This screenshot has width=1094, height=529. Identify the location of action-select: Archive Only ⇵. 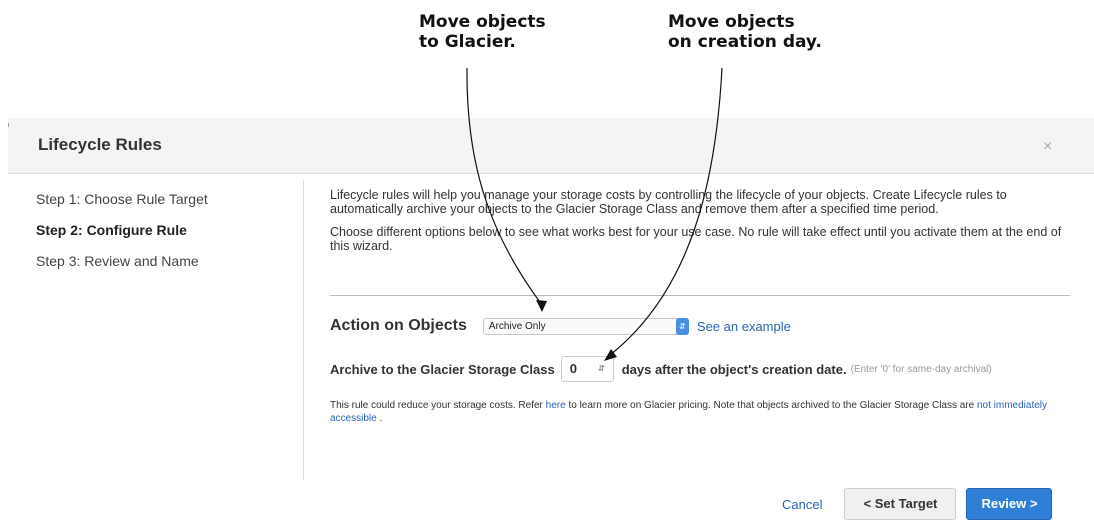
(585, 326).